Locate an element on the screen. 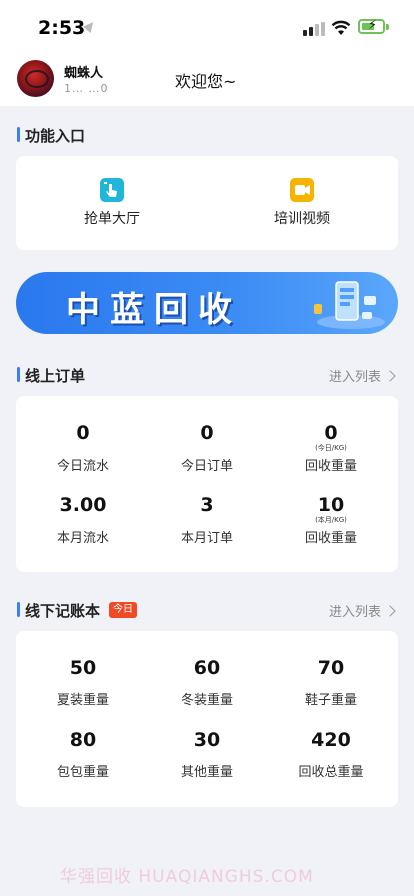 The image size is (414, 896). functions-card: 抢单大厅 培训视频 is located at coordinates (207, 203).